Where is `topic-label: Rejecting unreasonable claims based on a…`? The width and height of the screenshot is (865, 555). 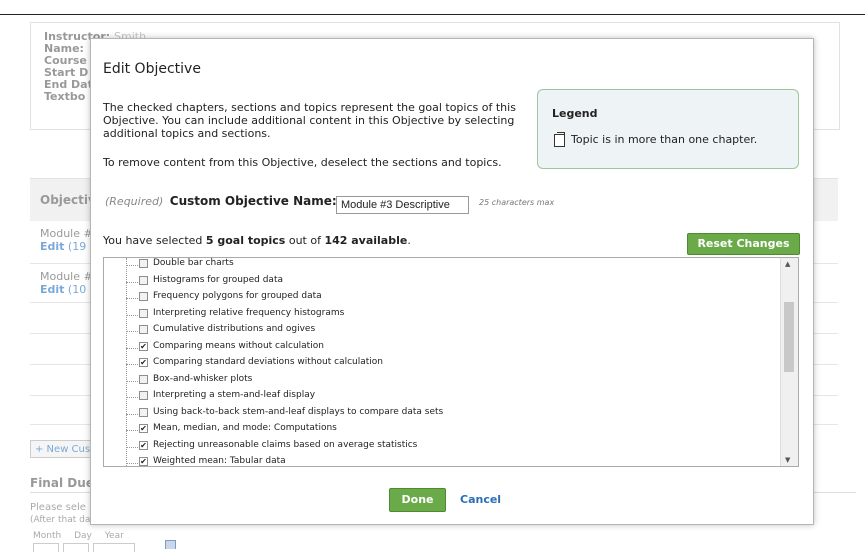 topic-label: Rejecting unreasonable claims based on a… is located at coordinates (285, 444).